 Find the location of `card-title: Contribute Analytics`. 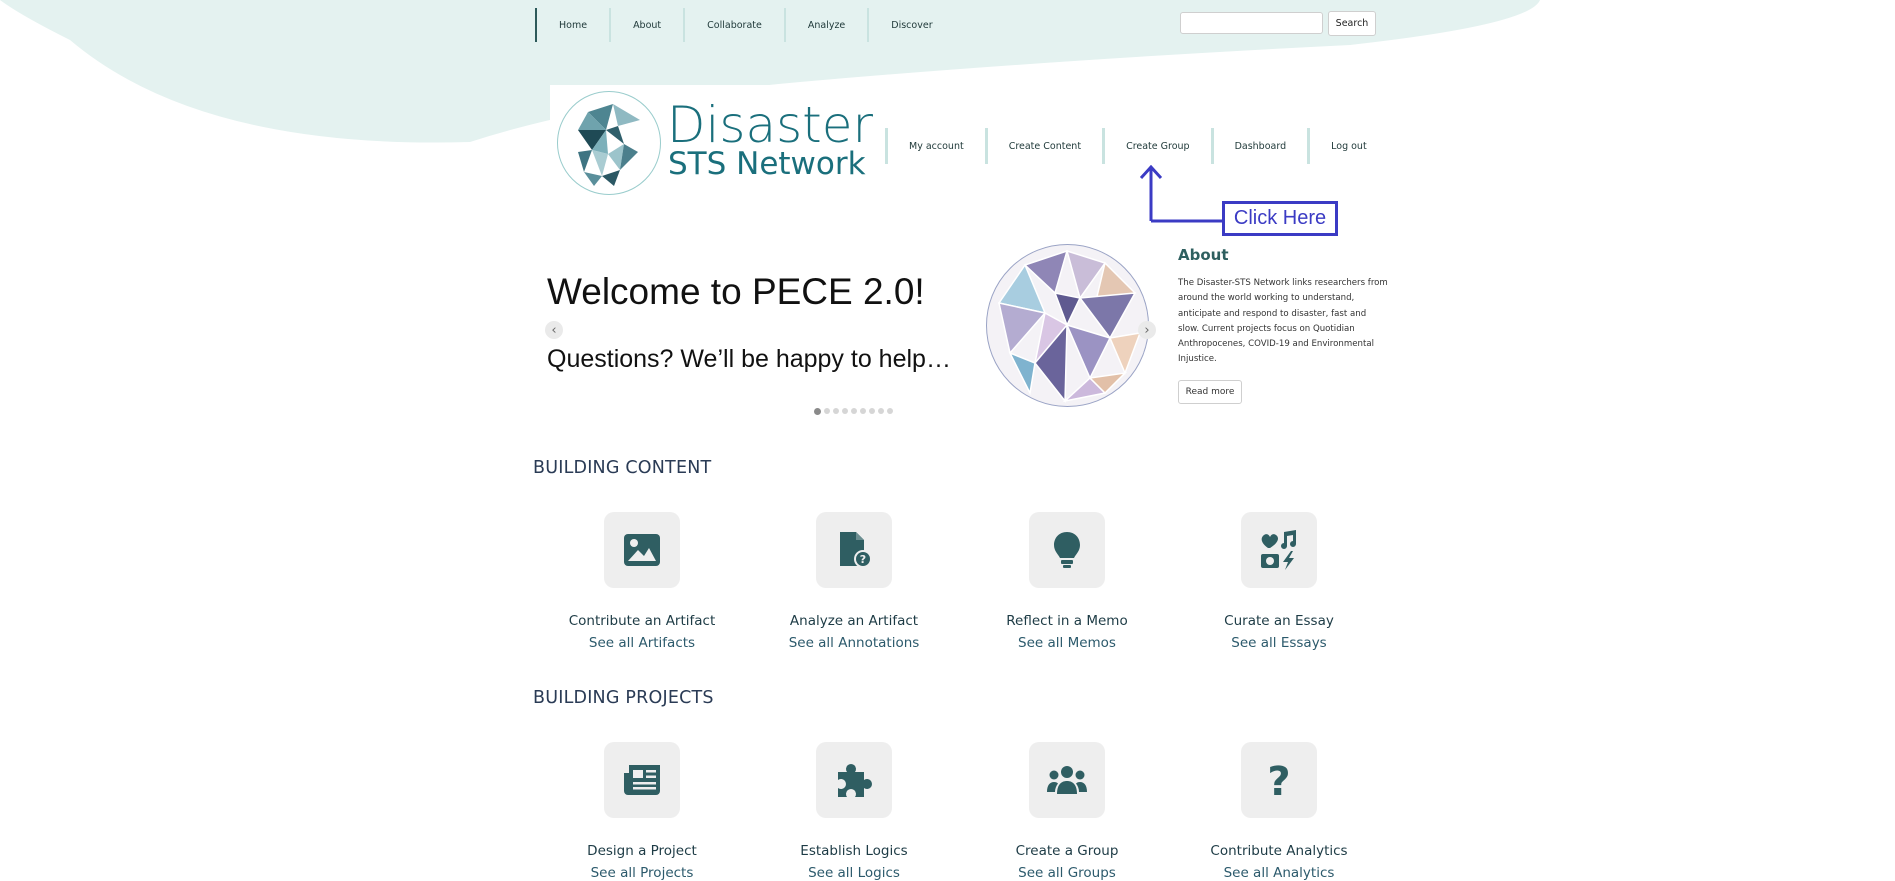

card-title: Contribute Analytics is located at coordinates (1278, 851).